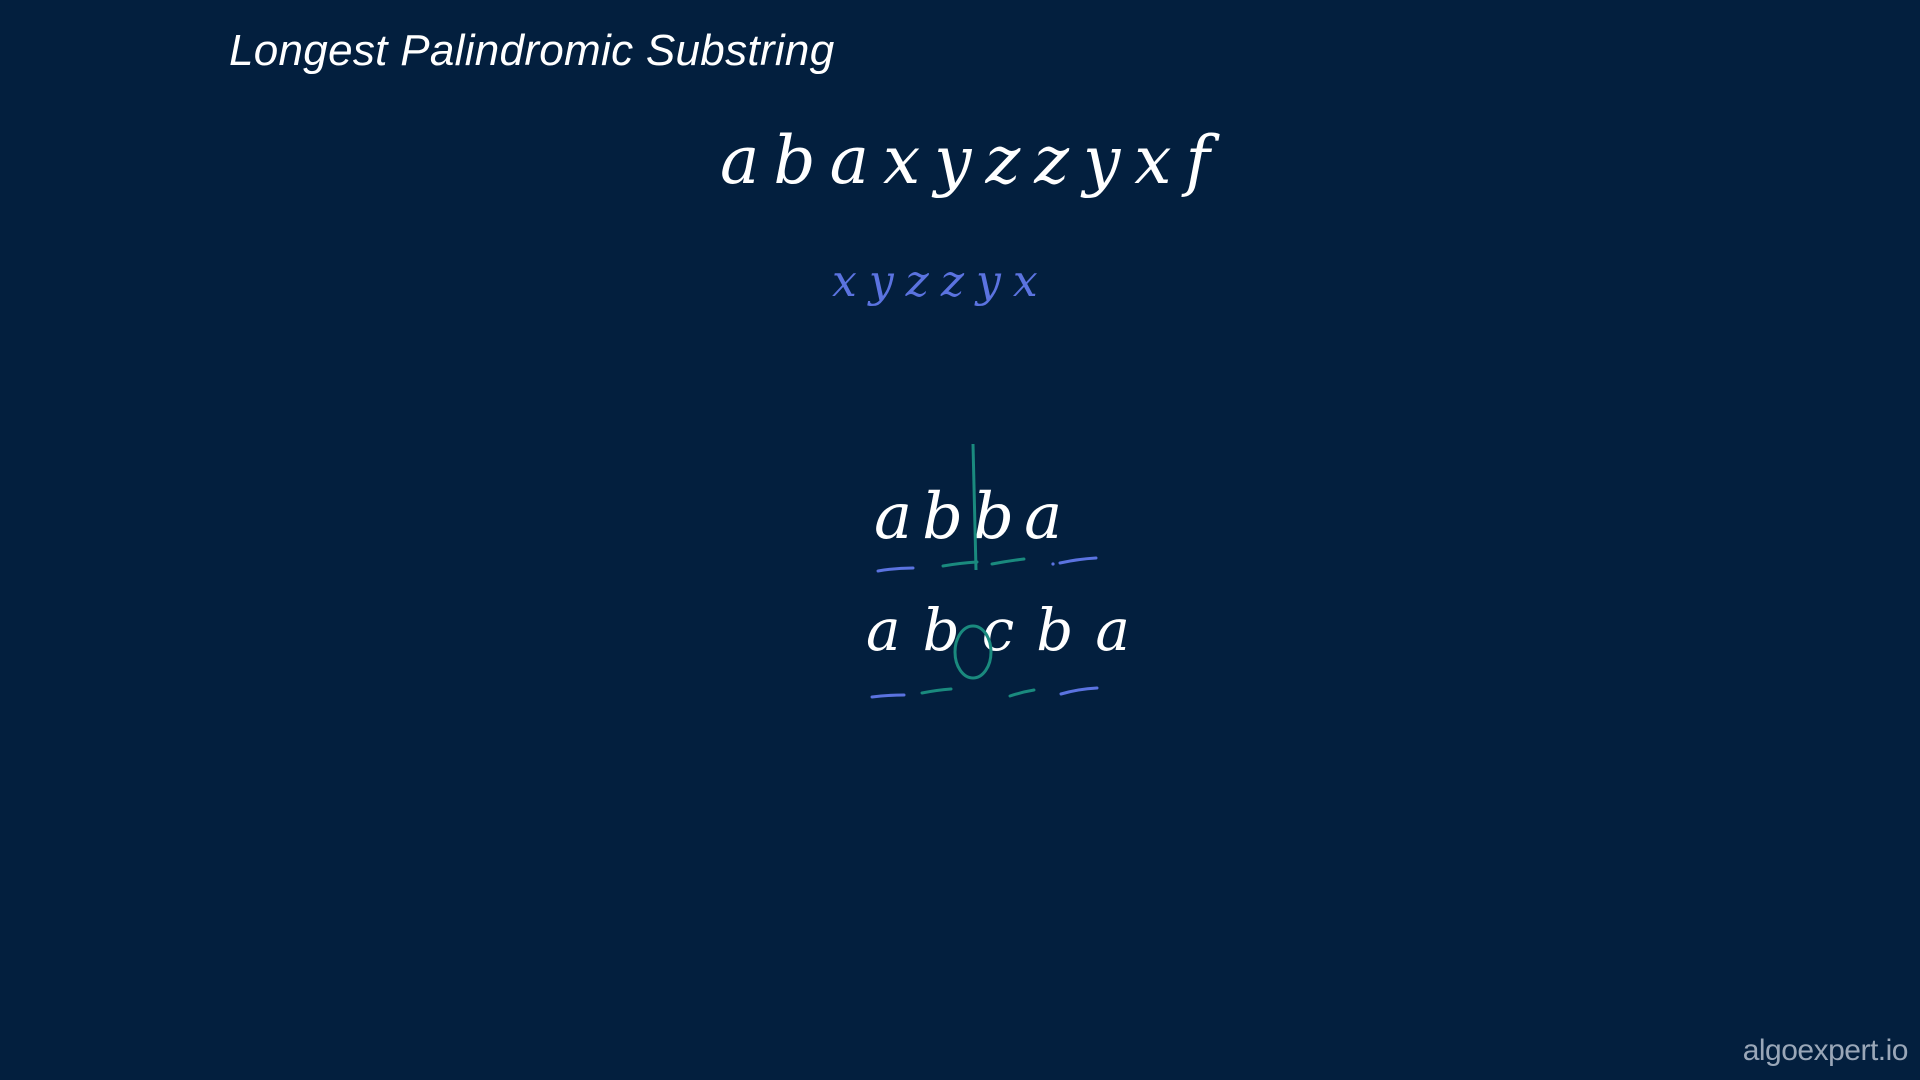 The image size is (1920, 1080). I want to click on underline-abba-b-right, so click(1008, 561).